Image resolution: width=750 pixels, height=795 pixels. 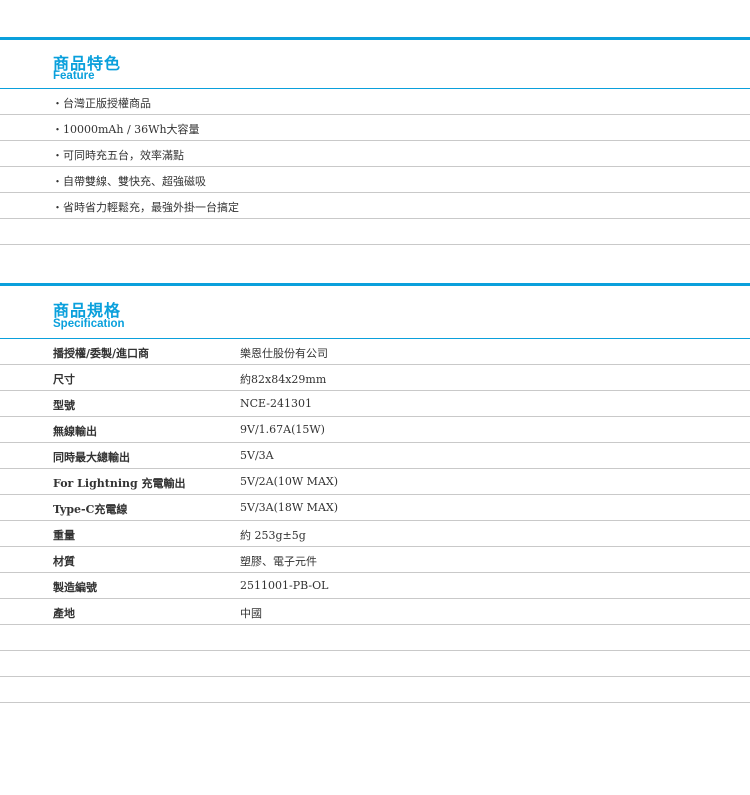 What do you see at coordinates (375, 232) in the screenshot?
I see `feature-empty-row` at bounding box center [375, 232].